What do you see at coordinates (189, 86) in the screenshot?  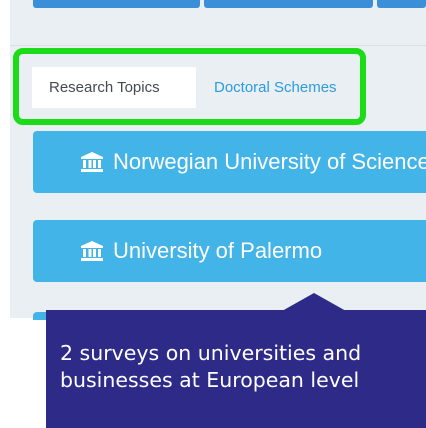 I see `tabs-highlight-box` at bounding box center [189, 86].